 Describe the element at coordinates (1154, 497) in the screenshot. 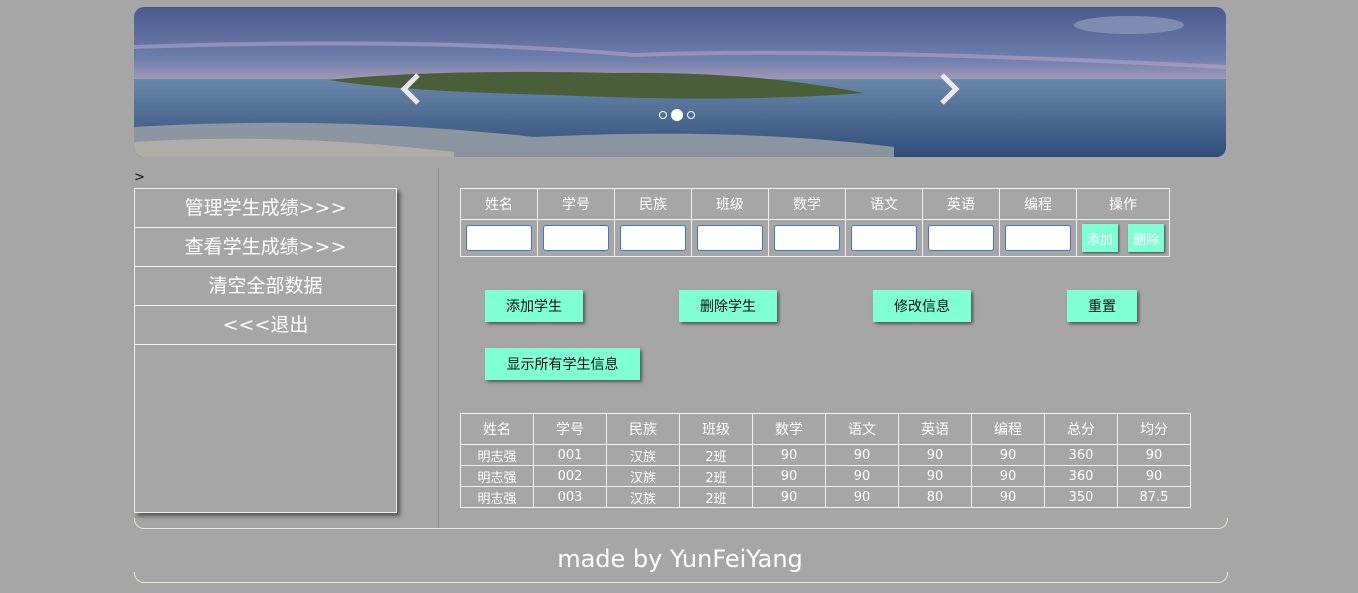

I see `table-cell: 87.5` at that location.